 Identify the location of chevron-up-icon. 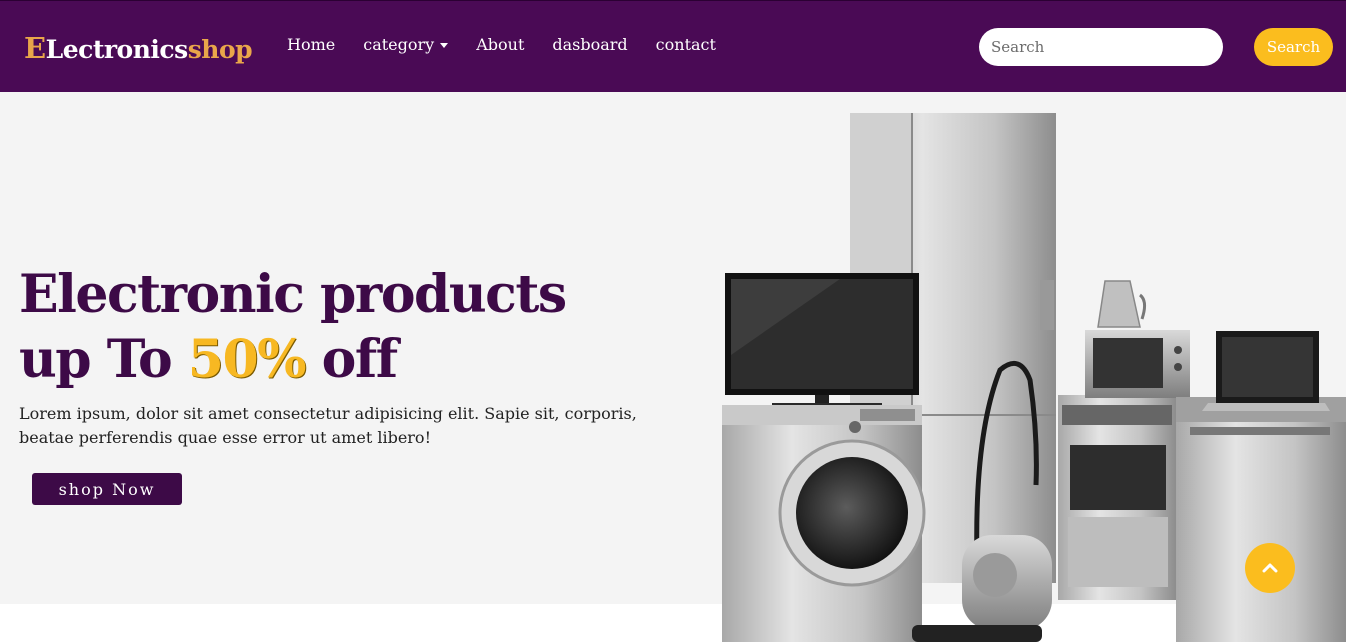
(1270, 568).